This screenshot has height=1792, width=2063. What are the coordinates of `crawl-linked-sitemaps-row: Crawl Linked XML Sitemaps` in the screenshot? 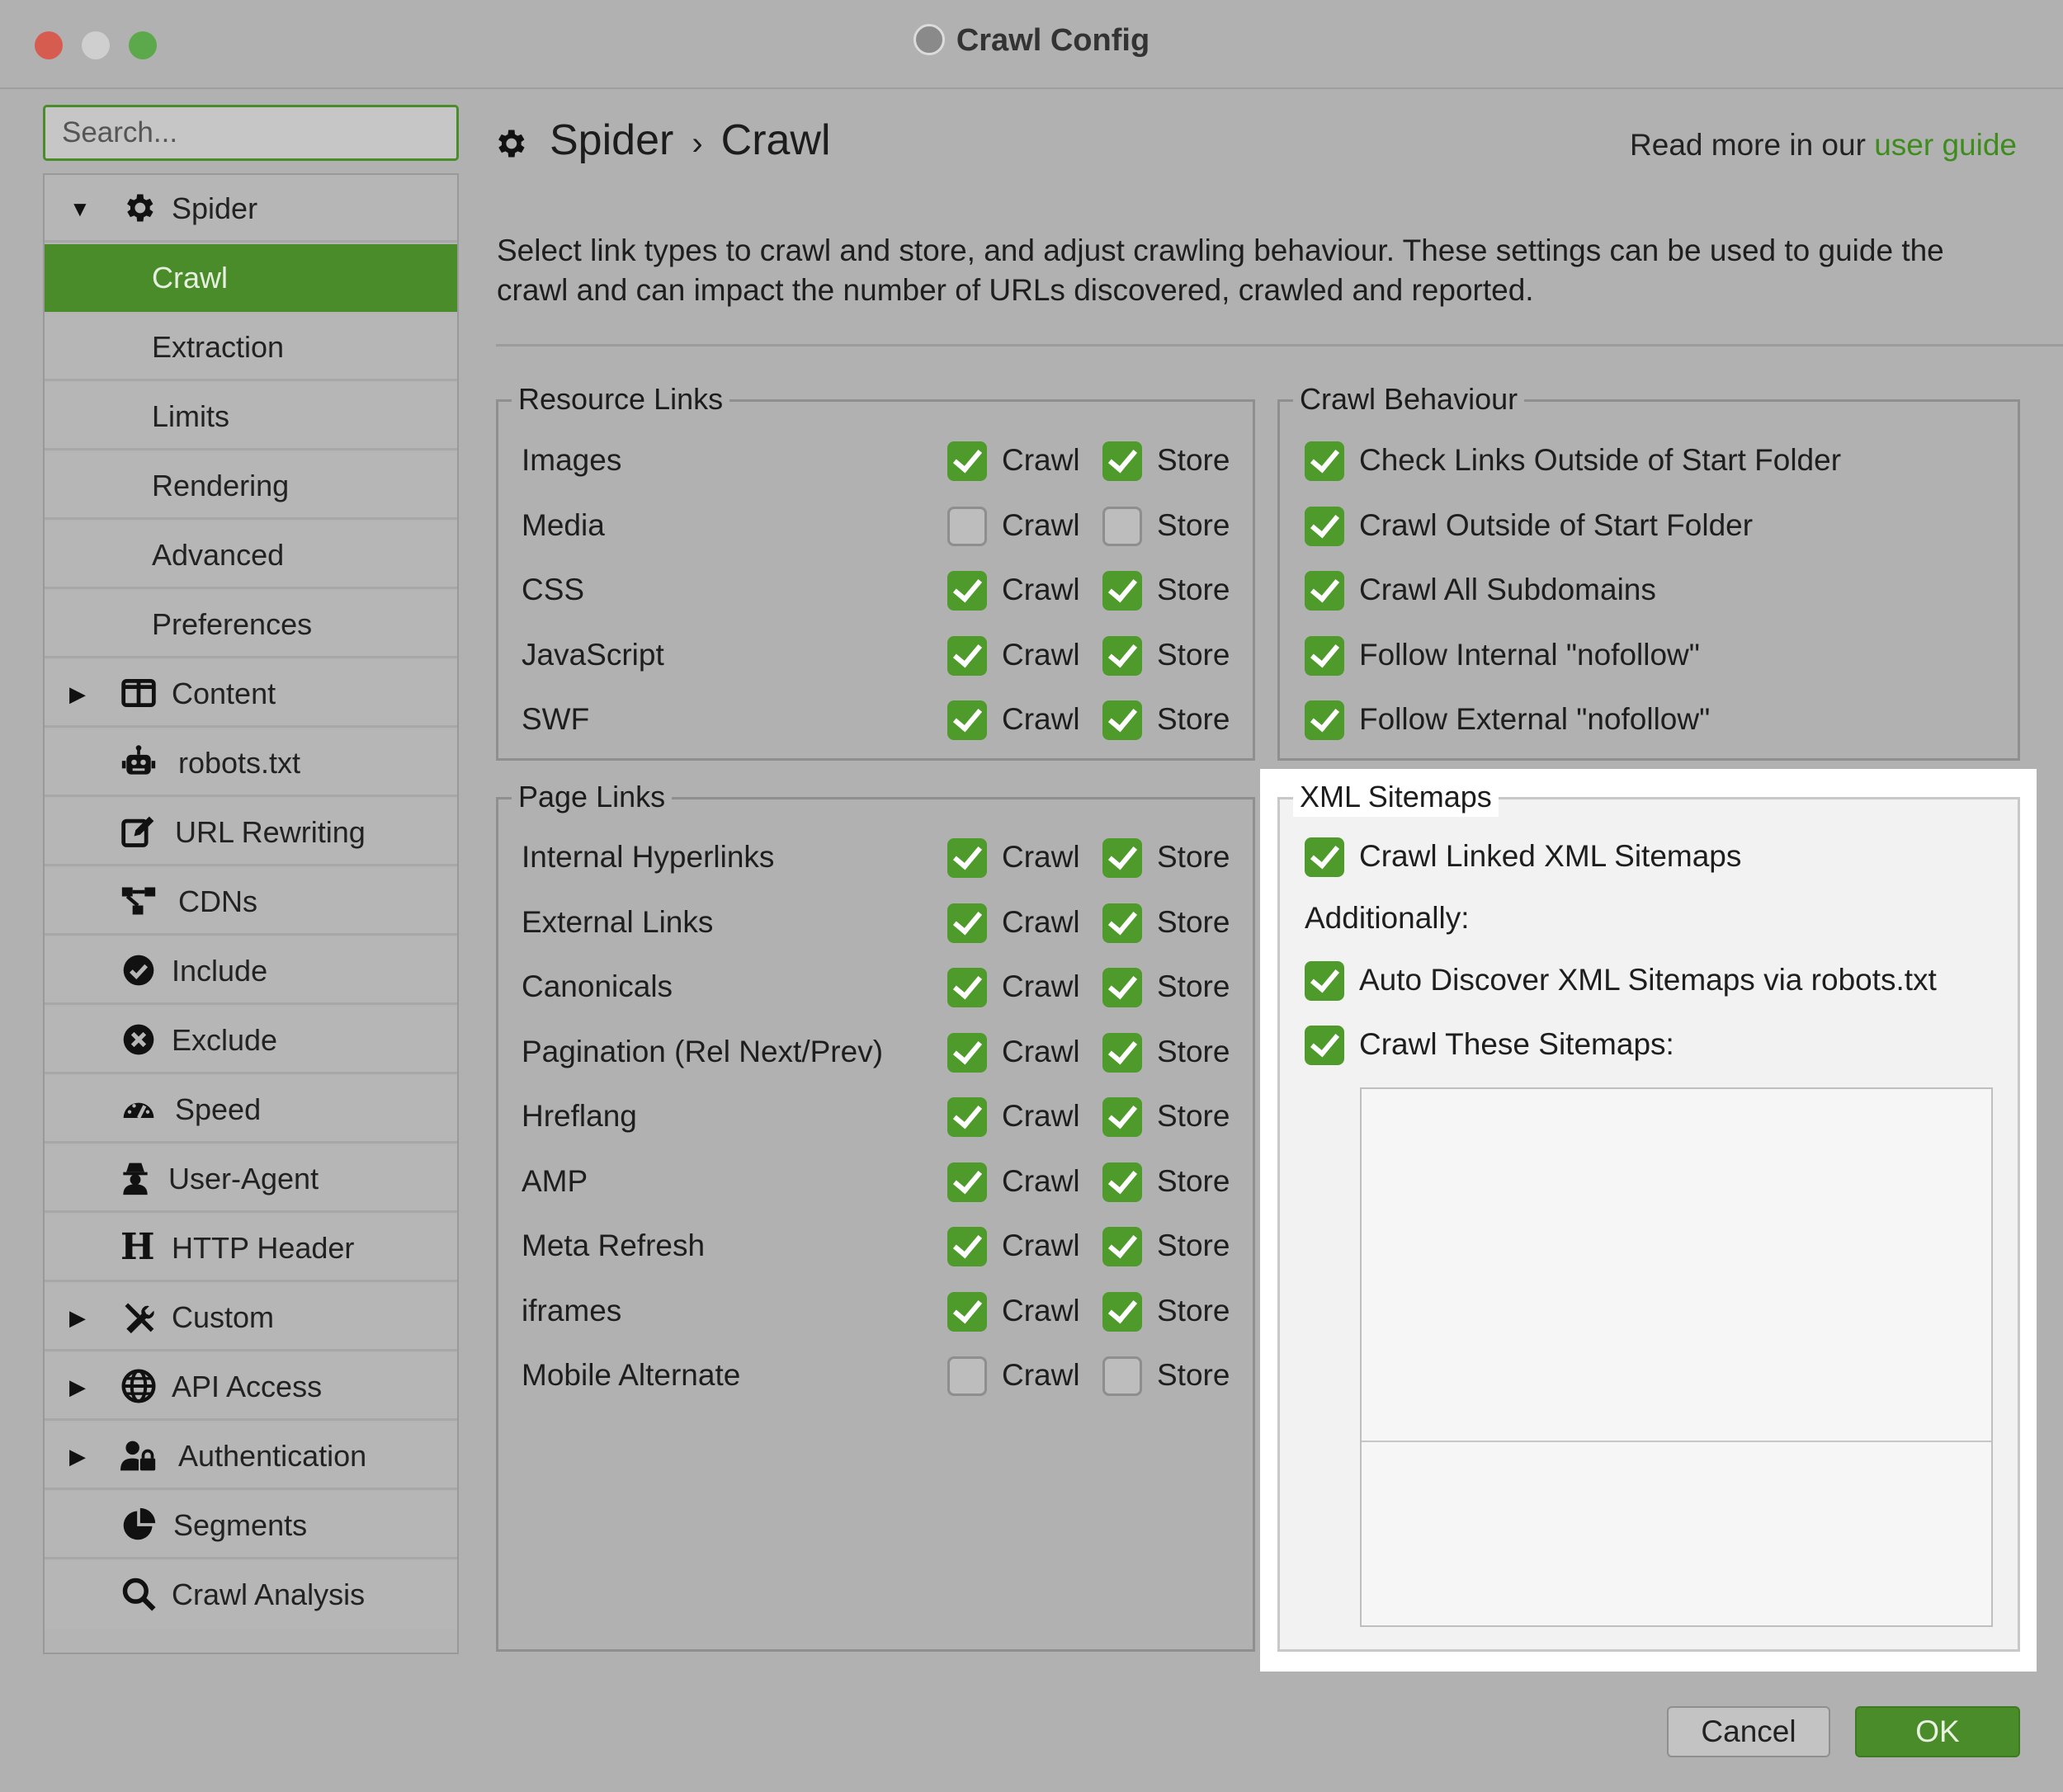 It's located at (1649, 856).